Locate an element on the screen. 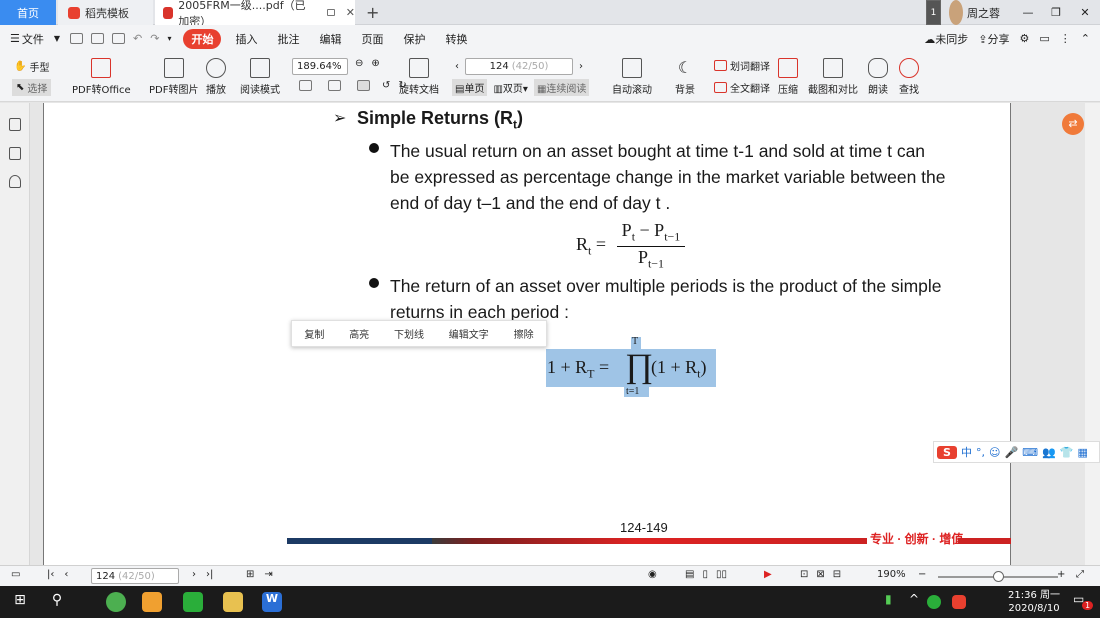  pdf-to-image-button: PDF转图片 is located at coordinates (173, 77).